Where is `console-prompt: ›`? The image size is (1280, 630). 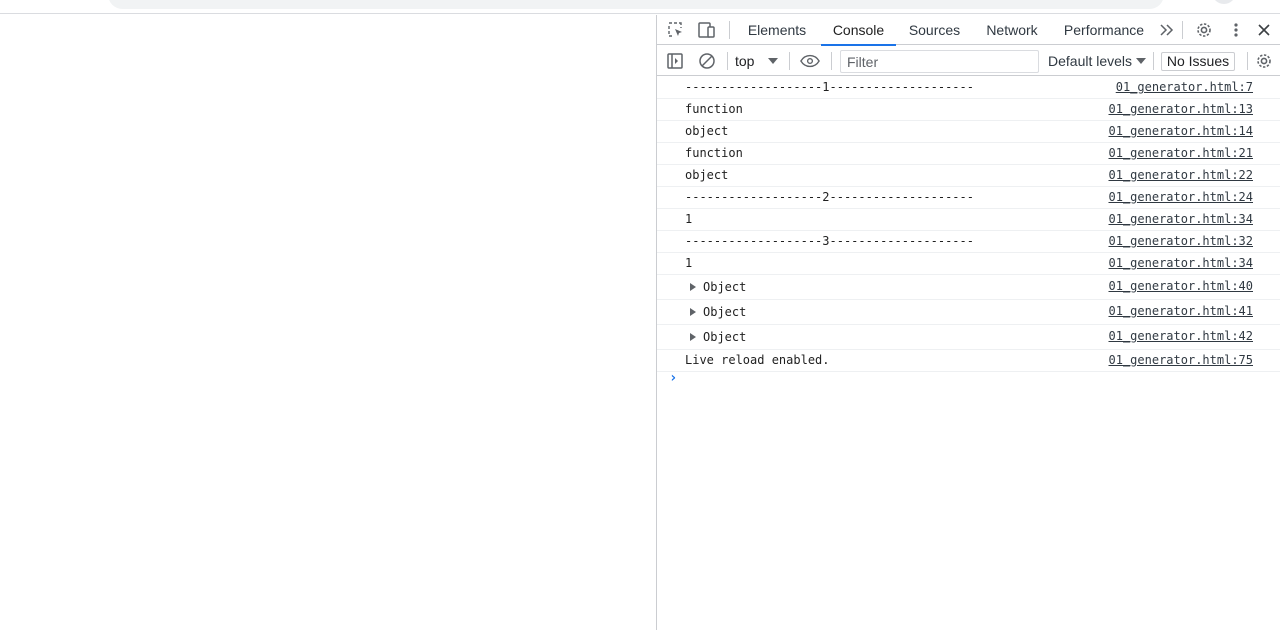
console-prompt: › is located at coordinates (673, 378).